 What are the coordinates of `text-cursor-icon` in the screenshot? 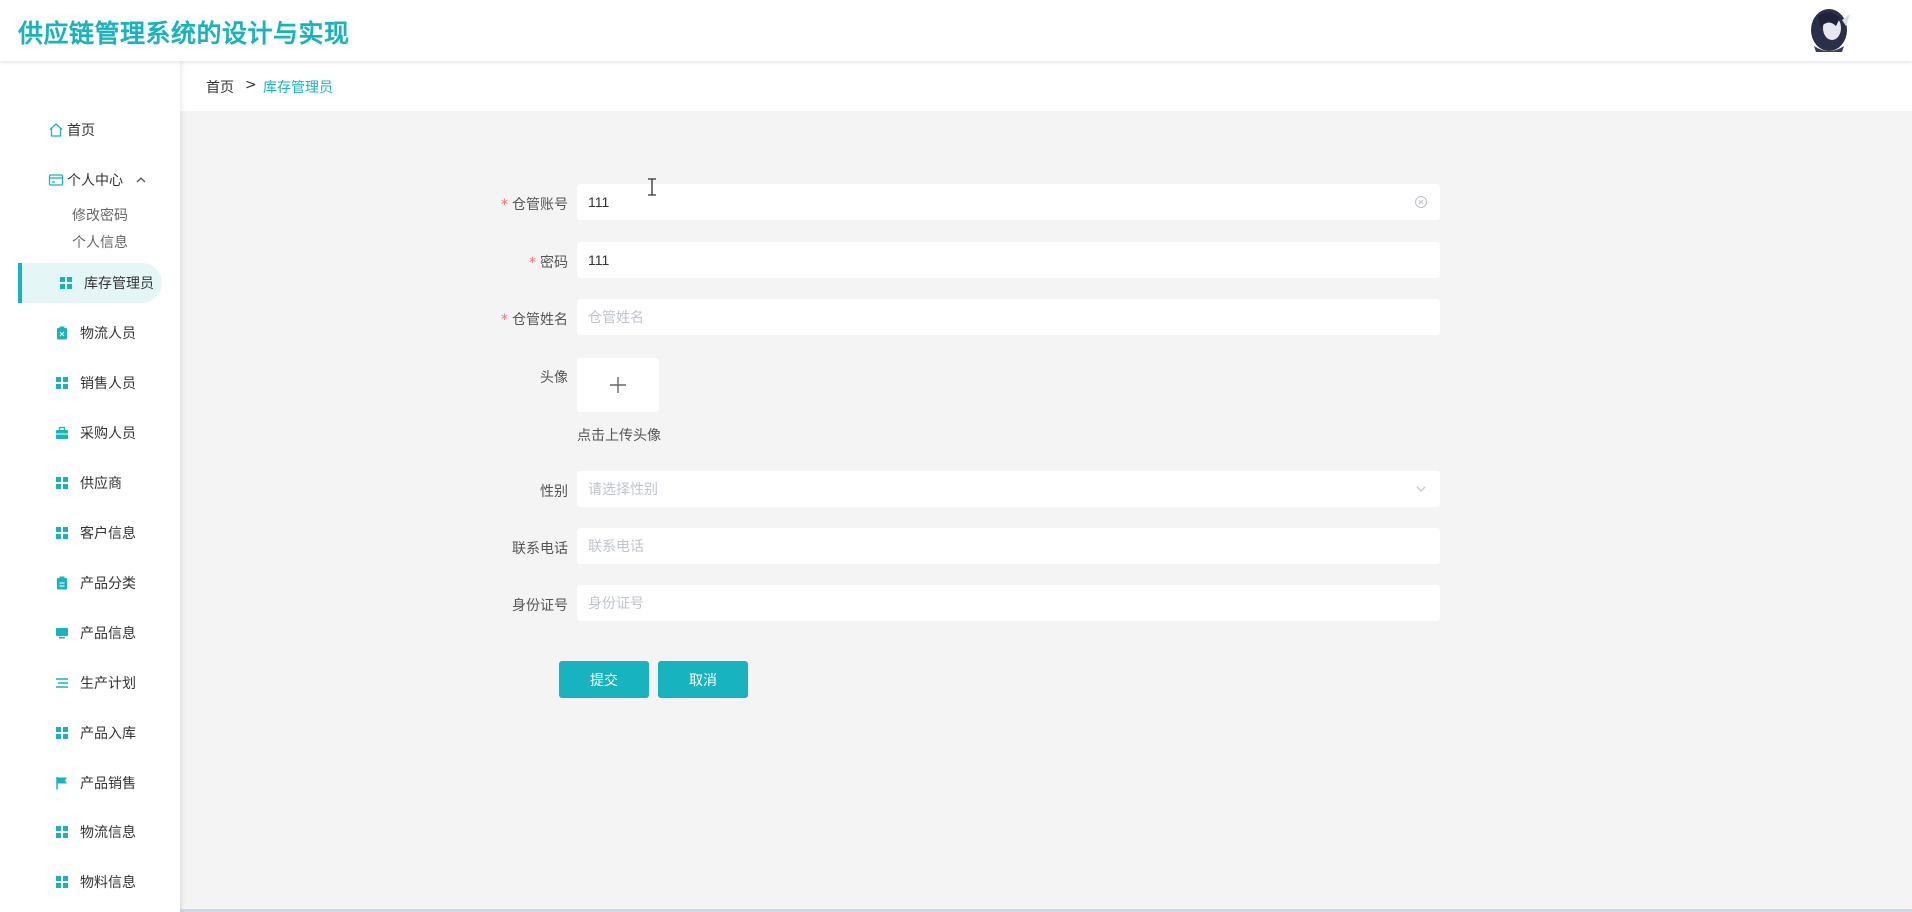 It's located at (652, 187).